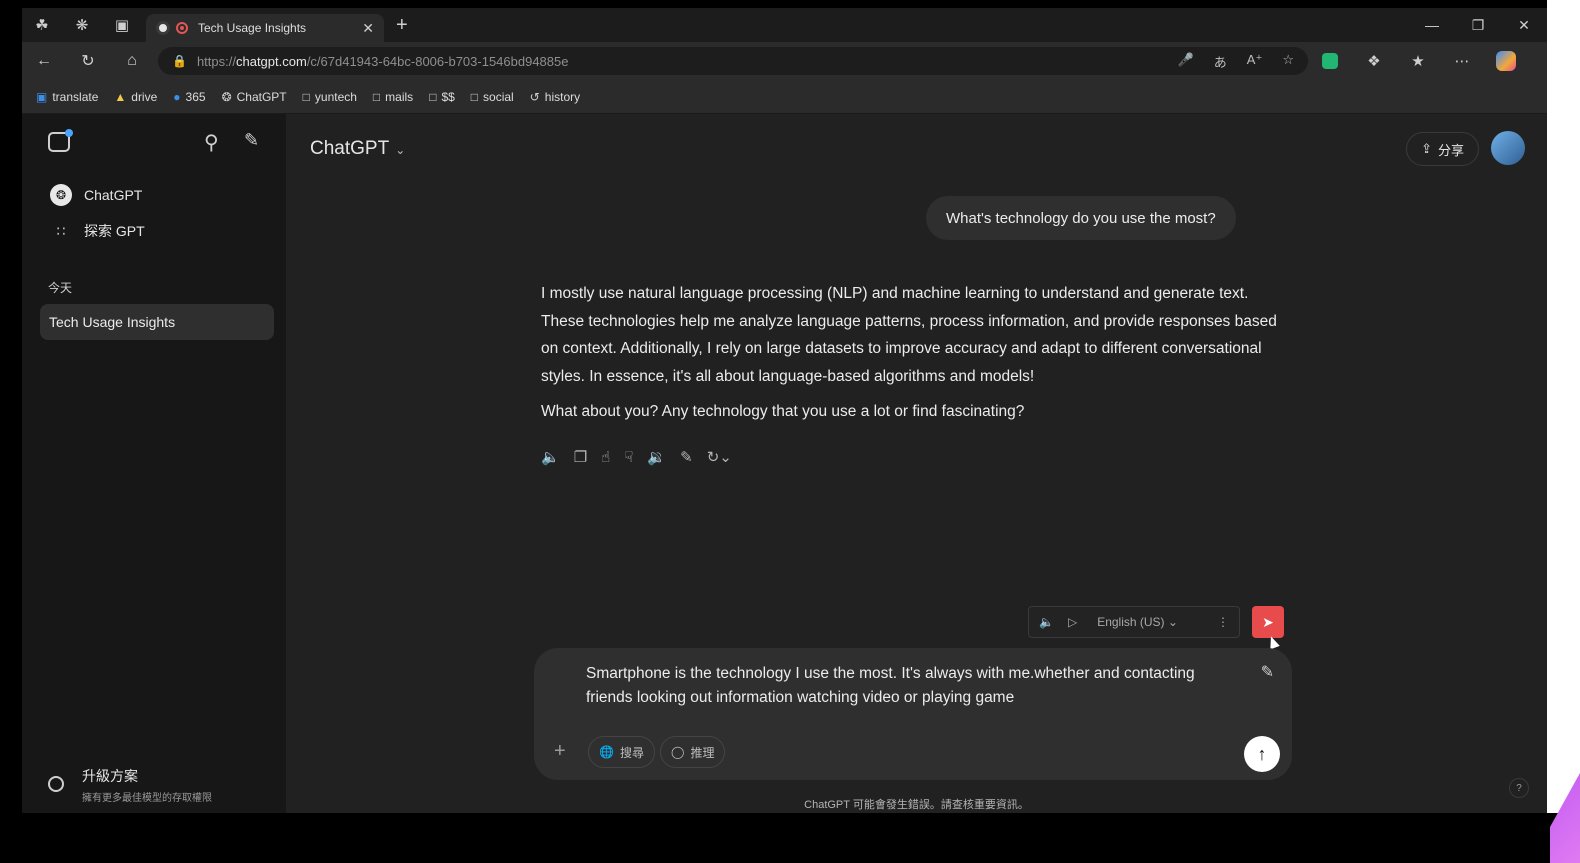  What do you see at coordinates (216, 61) in the screenshot?
I see `url-prefix: https://` at bounding box center [216, 61].